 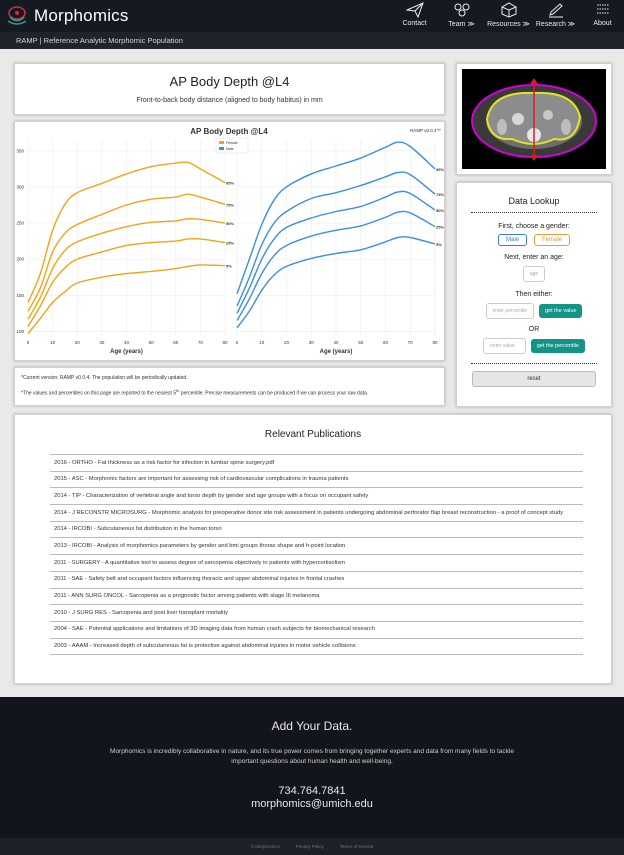 I want to click on nav-research: Research ≫, so click(x=555, y=15).